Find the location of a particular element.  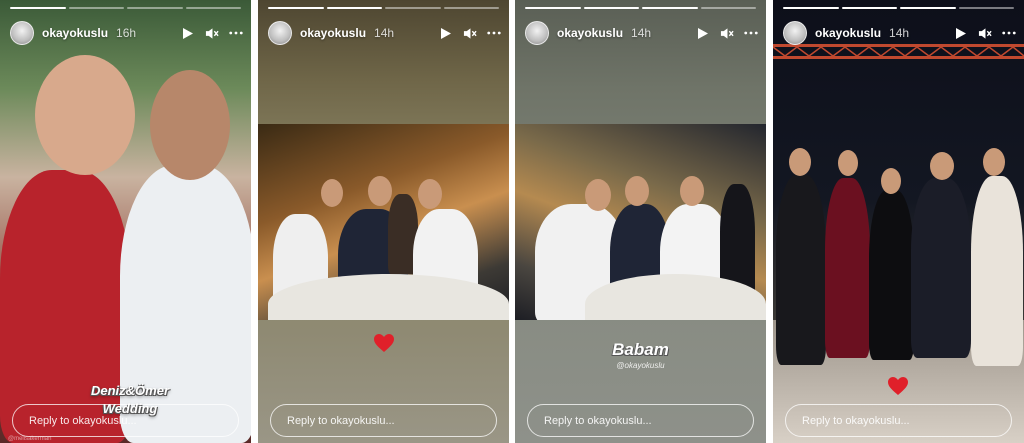

story-caption: Babam is located at coordinates (640, 349).